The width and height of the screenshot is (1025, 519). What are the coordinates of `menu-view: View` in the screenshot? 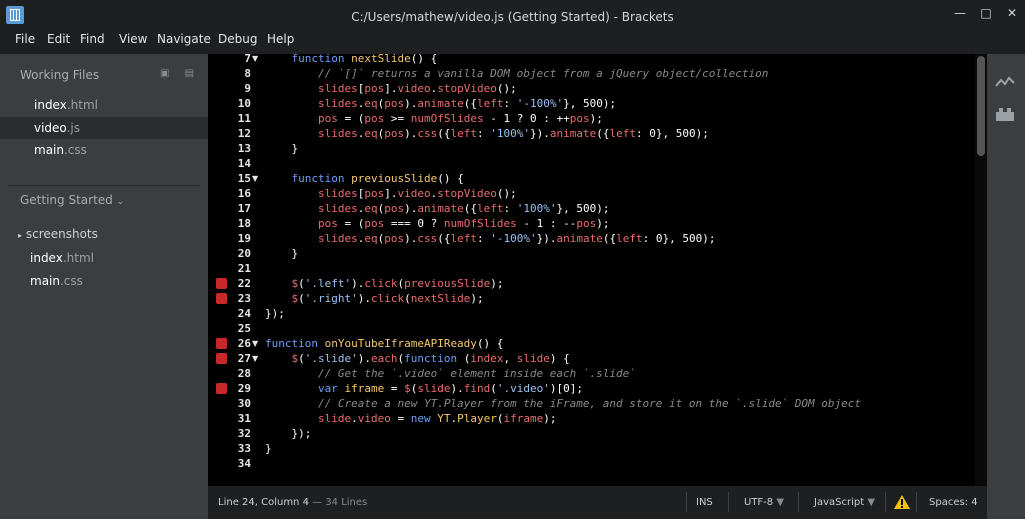 It's located at (133, 43).